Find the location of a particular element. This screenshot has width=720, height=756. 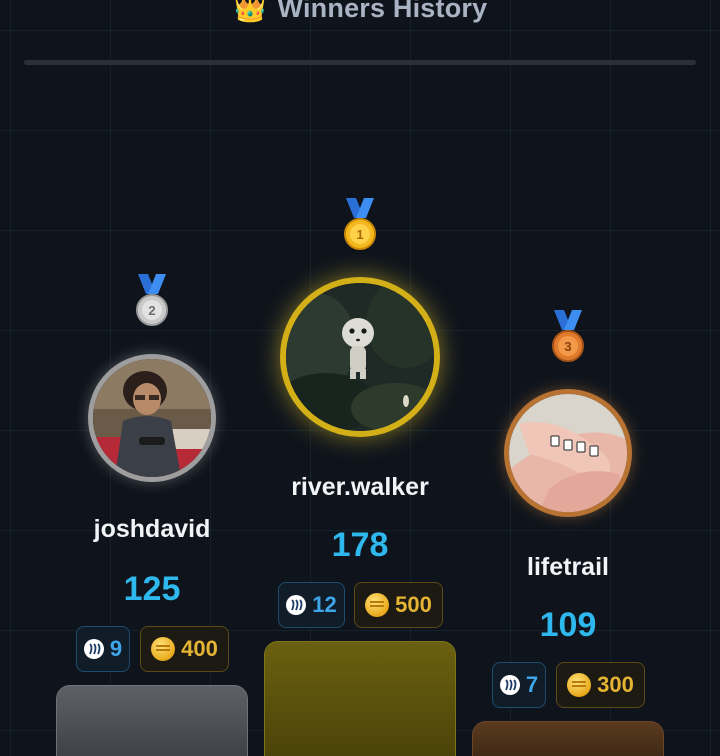

crown-icon: 👑 is located at coordinates (250, 11).